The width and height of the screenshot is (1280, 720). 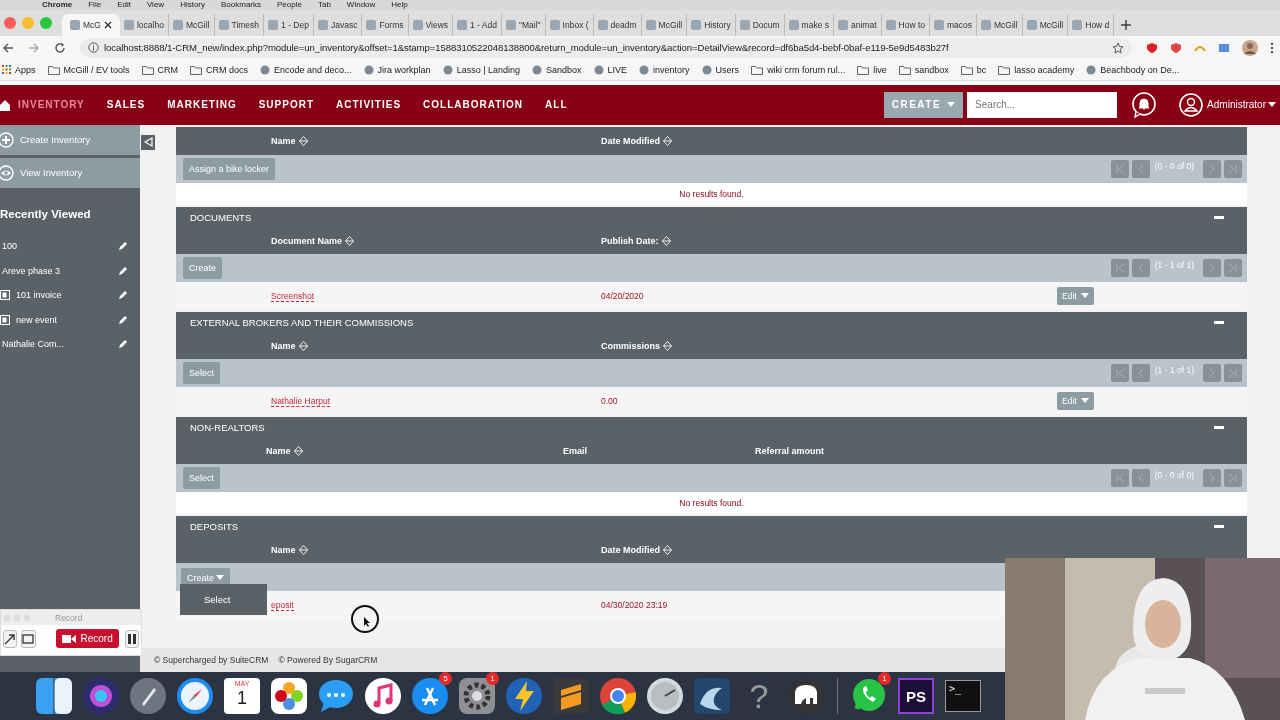 What do you see at coordinates (963, 696) in the screenshot?
I see `terminal-icon: >_` at bounding box center [963, 696].